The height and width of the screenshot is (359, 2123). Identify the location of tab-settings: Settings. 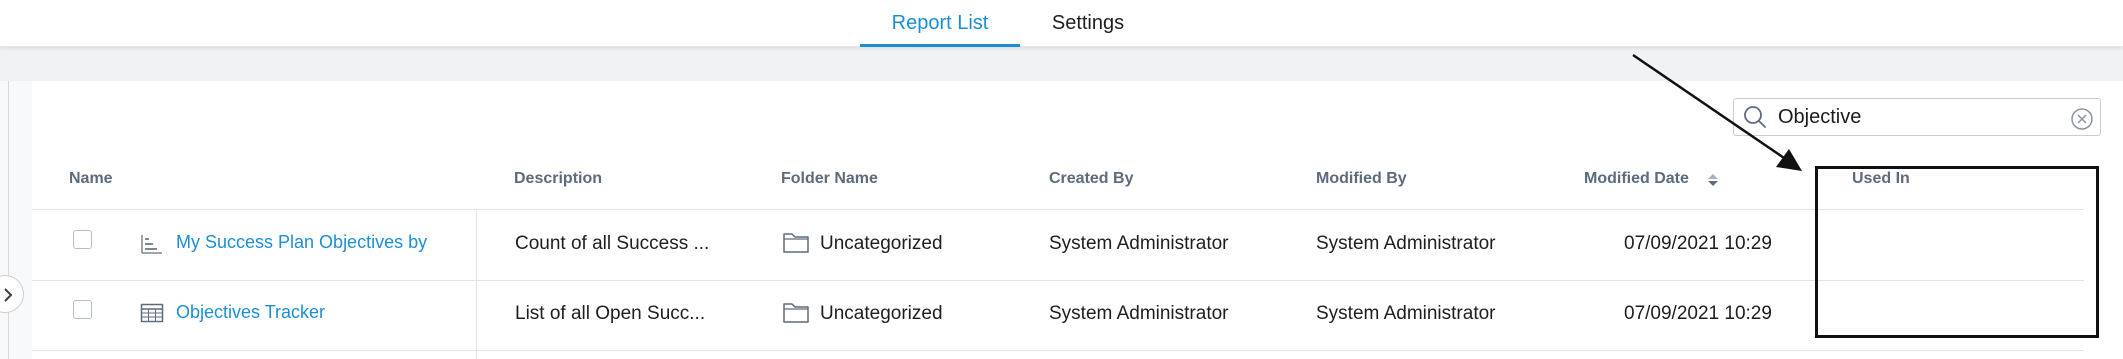
(1088, 23).